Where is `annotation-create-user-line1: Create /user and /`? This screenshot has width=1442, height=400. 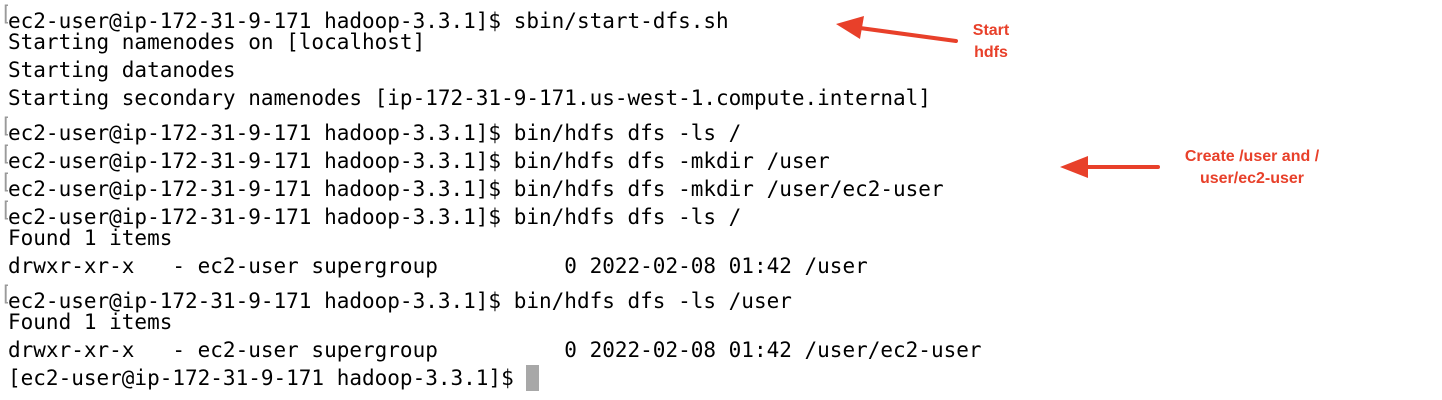 annotation-create-user-line1: Create /user and / is located at coordinates (1252, 156).